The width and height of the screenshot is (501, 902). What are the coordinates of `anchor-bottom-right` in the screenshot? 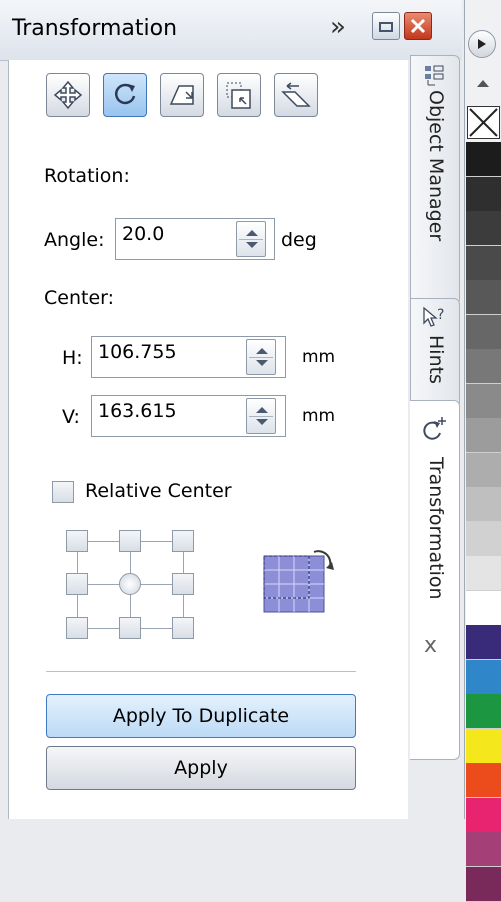 It's located at (183, 628).